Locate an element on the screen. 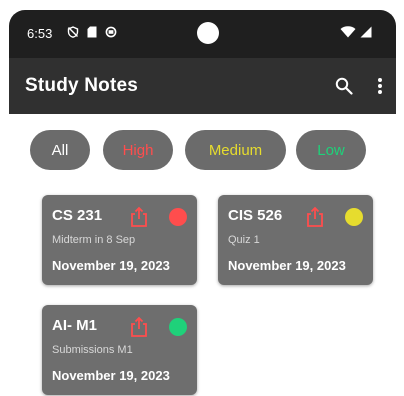  sync-icon is located at coordinates (111, 32).